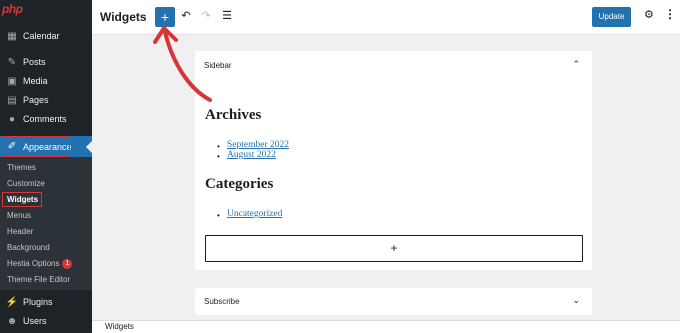 The image size is (680, 333). I want to click on chevron-down-icon: ⌄, so click(576, 300).